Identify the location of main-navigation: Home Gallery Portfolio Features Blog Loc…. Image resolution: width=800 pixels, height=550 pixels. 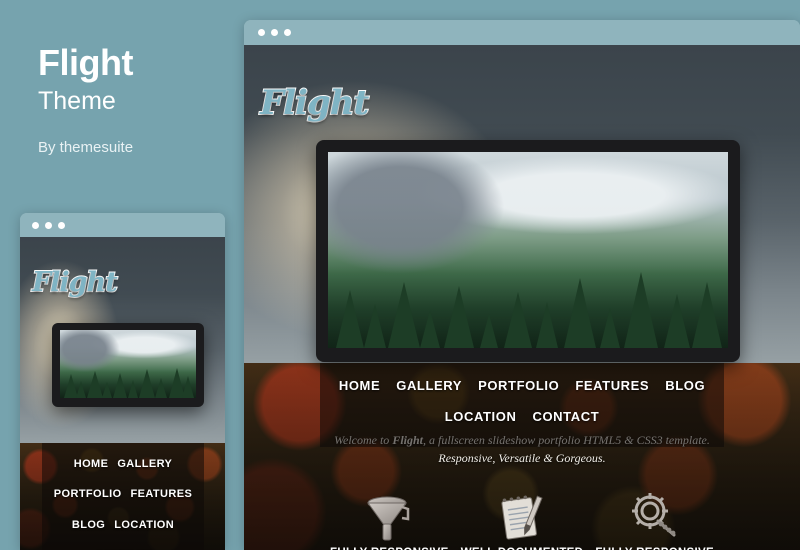
(522, 393).